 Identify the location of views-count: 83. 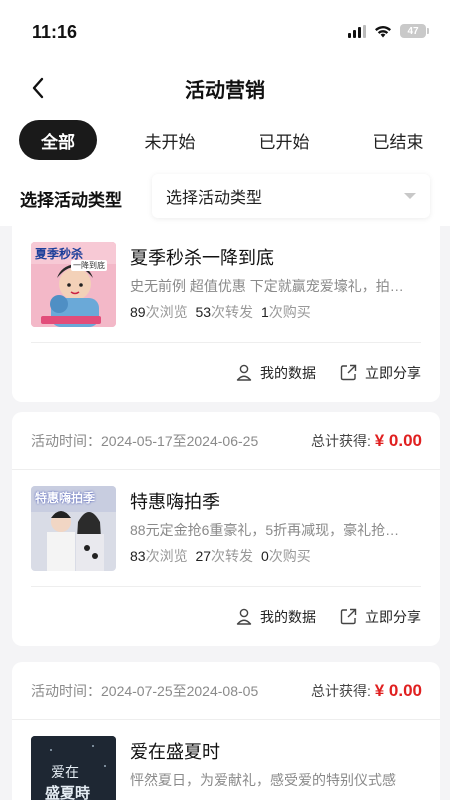
(138, 556).